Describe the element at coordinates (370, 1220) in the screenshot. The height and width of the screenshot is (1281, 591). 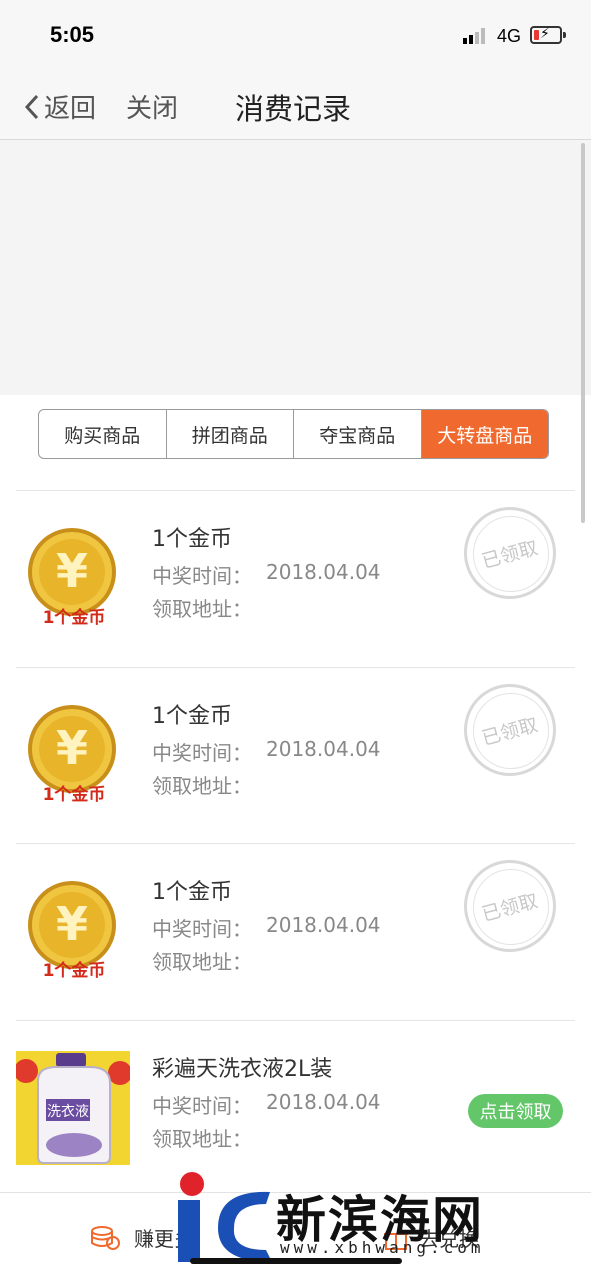
I see `watermark-logo: 新滨海网 www.xbhwang.com` at that location.